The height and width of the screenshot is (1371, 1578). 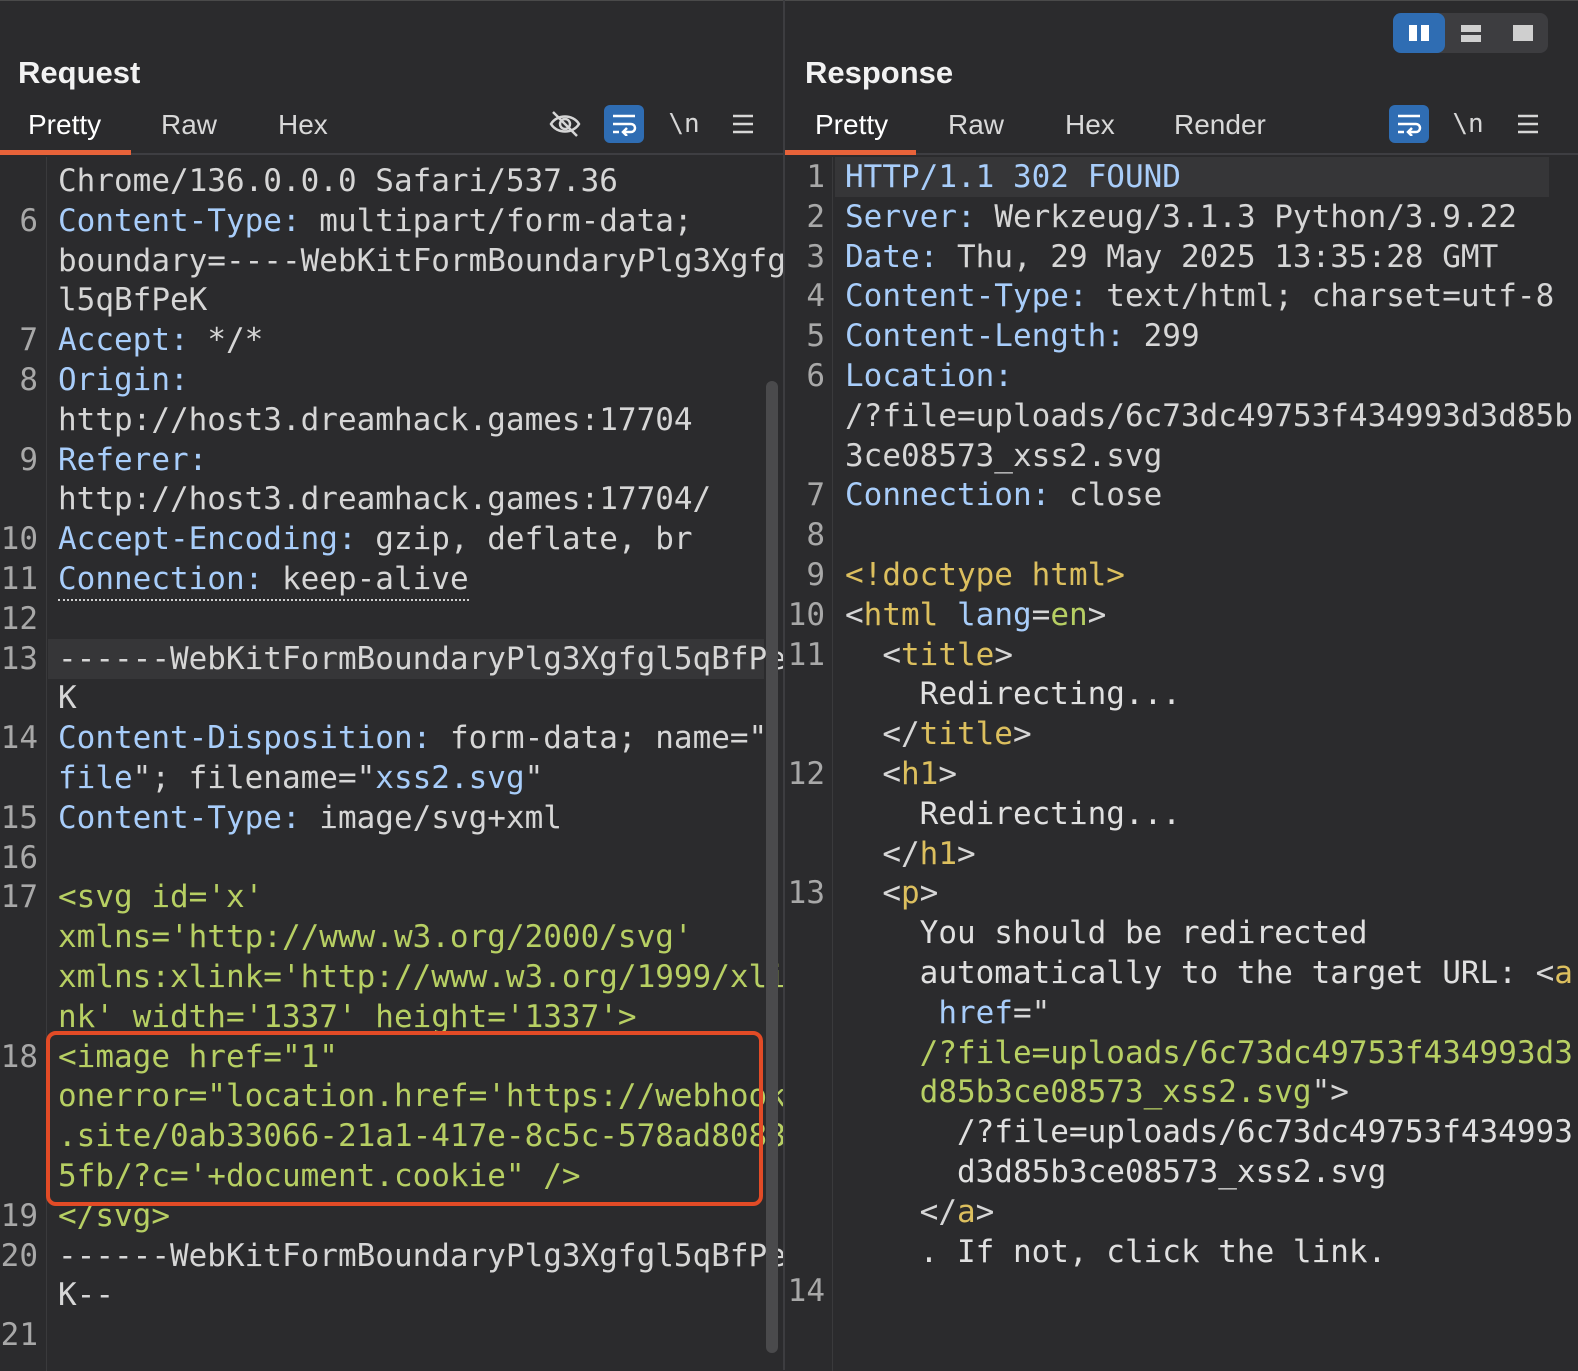 I want to click on code-line: d85b3ce08573_xss2.svg">, so click(x=1097, y=1092).